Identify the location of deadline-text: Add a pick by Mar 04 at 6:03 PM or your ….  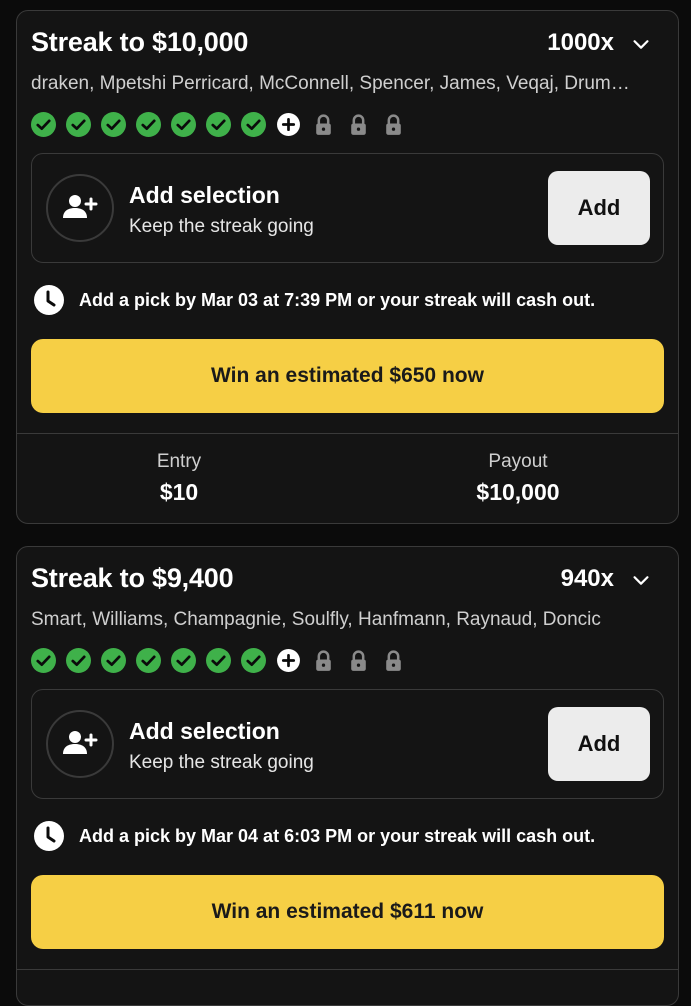
(337, 835).